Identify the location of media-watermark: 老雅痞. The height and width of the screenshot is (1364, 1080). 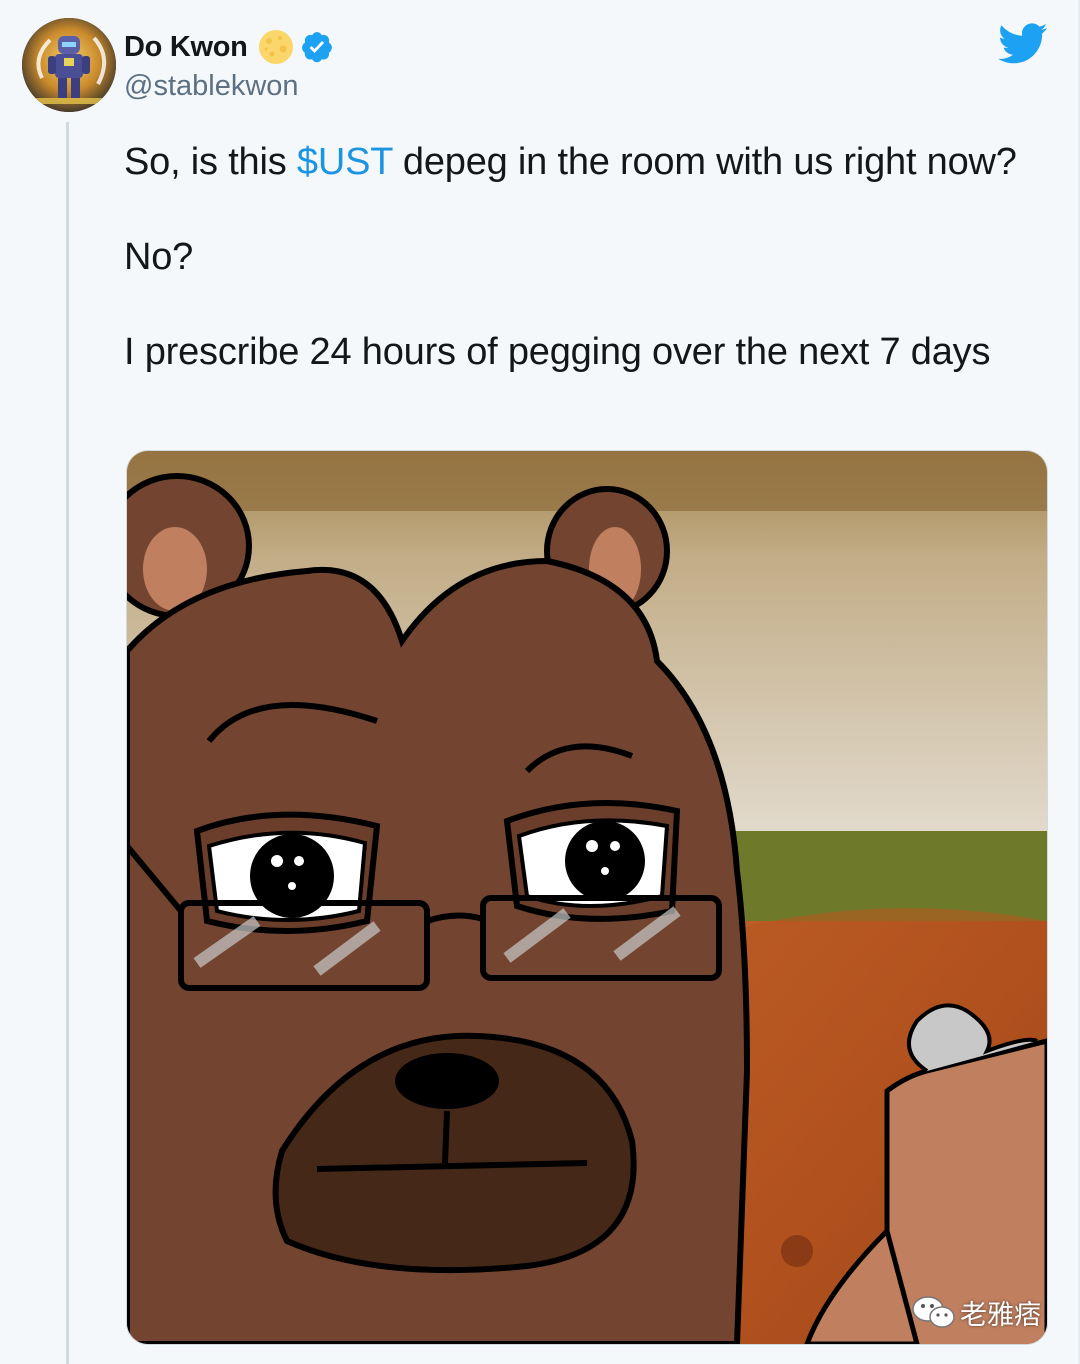
(976, 1312).